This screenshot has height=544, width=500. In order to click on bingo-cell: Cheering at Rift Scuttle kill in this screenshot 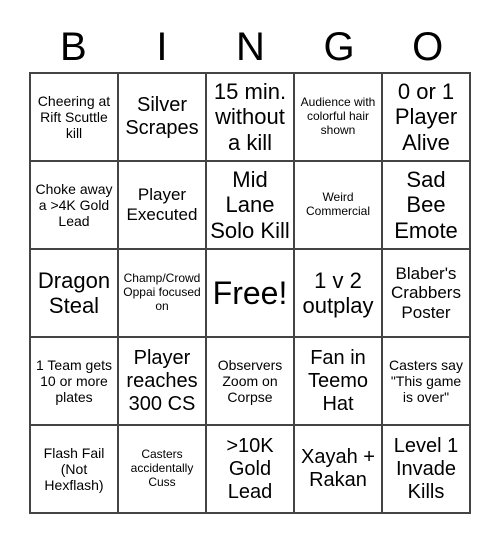, I will do `click(74, 117)`.